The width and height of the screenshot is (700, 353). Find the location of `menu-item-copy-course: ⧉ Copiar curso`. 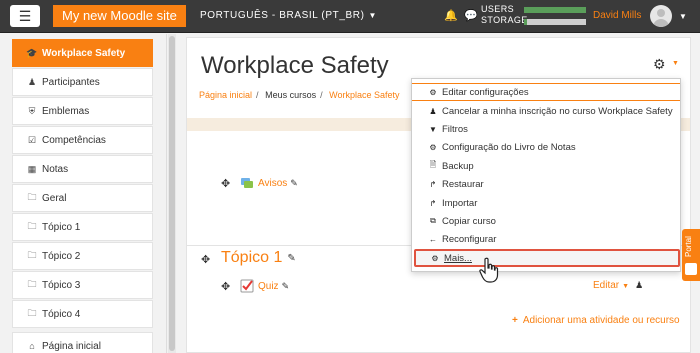

menu-item-copy-course: ⧉ Copiar curso is located at coordinates (546, 221).